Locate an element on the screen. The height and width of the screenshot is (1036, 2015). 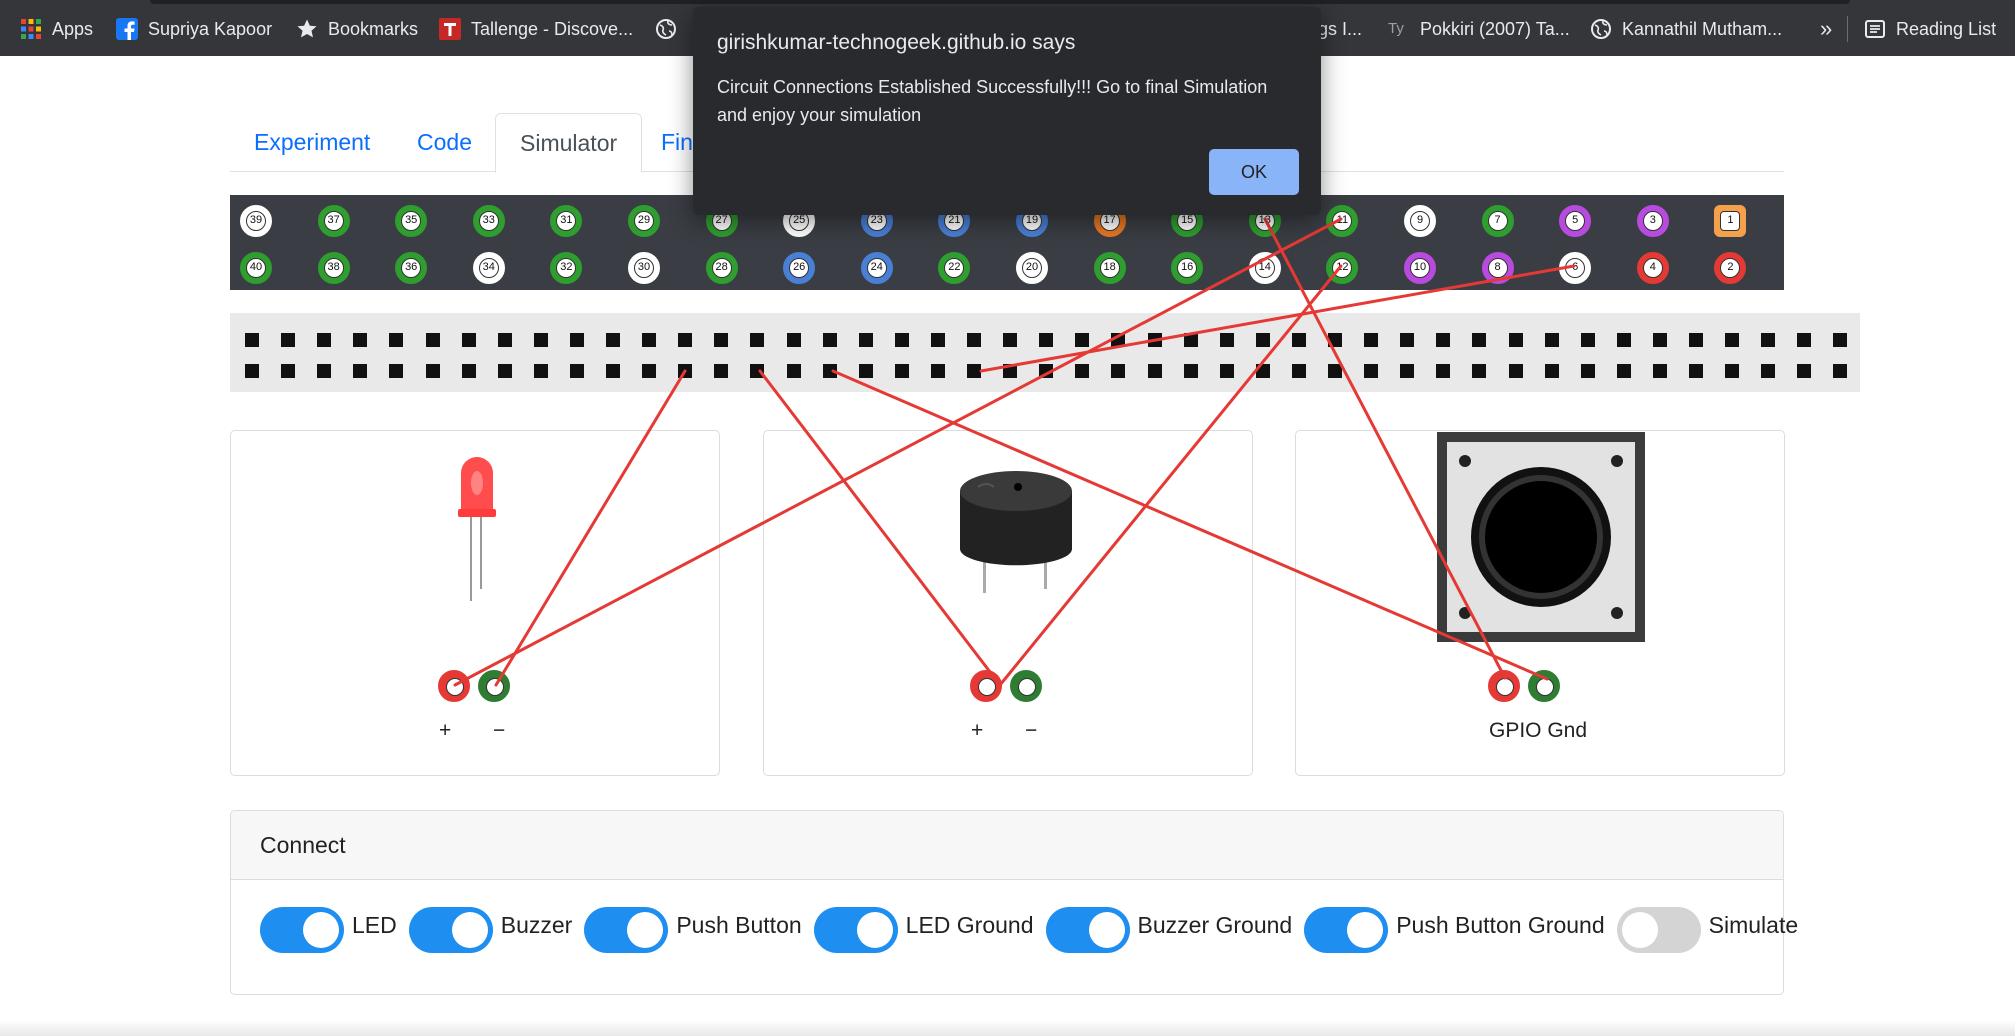
buzzer-switch is located at coordinates (450, 930).